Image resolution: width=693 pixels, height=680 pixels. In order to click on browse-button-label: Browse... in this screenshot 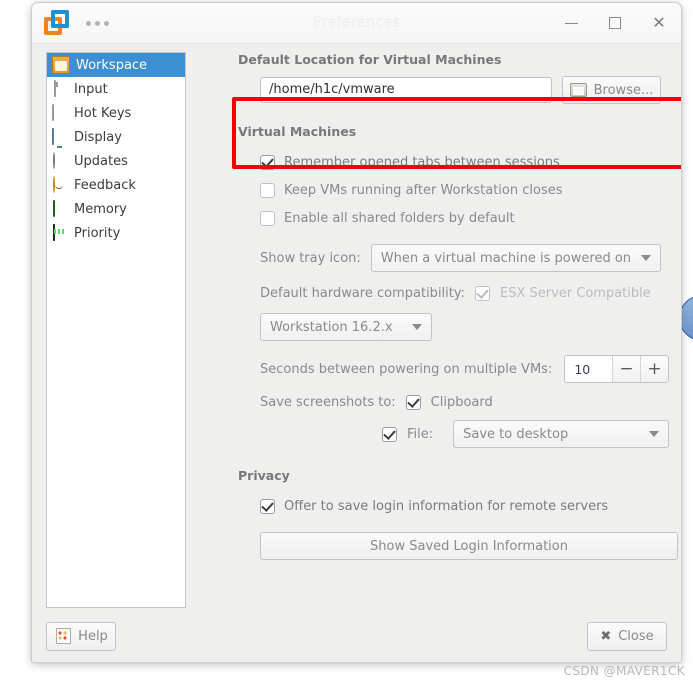, I will do `click(623, 90)`.